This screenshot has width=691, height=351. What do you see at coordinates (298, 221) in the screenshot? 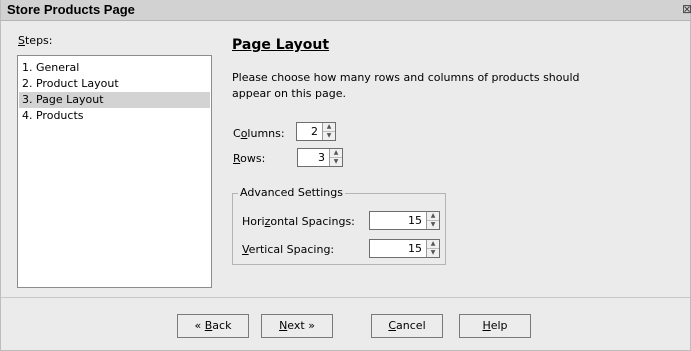
I see `horizontal-spacing-label: Horizontal Spacings:` at bounding box center [298, 221].